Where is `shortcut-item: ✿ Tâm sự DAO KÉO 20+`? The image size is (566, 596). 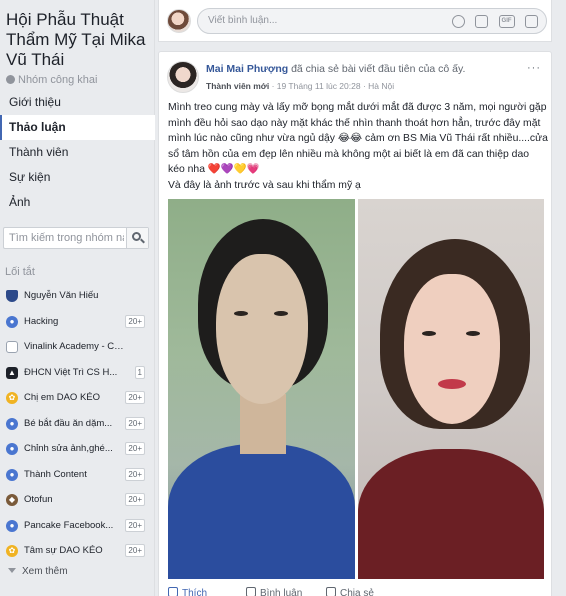 shortcut-item: ✿ Tâm sự DAO KÉO 20+ is located at coordinates (77, 551).